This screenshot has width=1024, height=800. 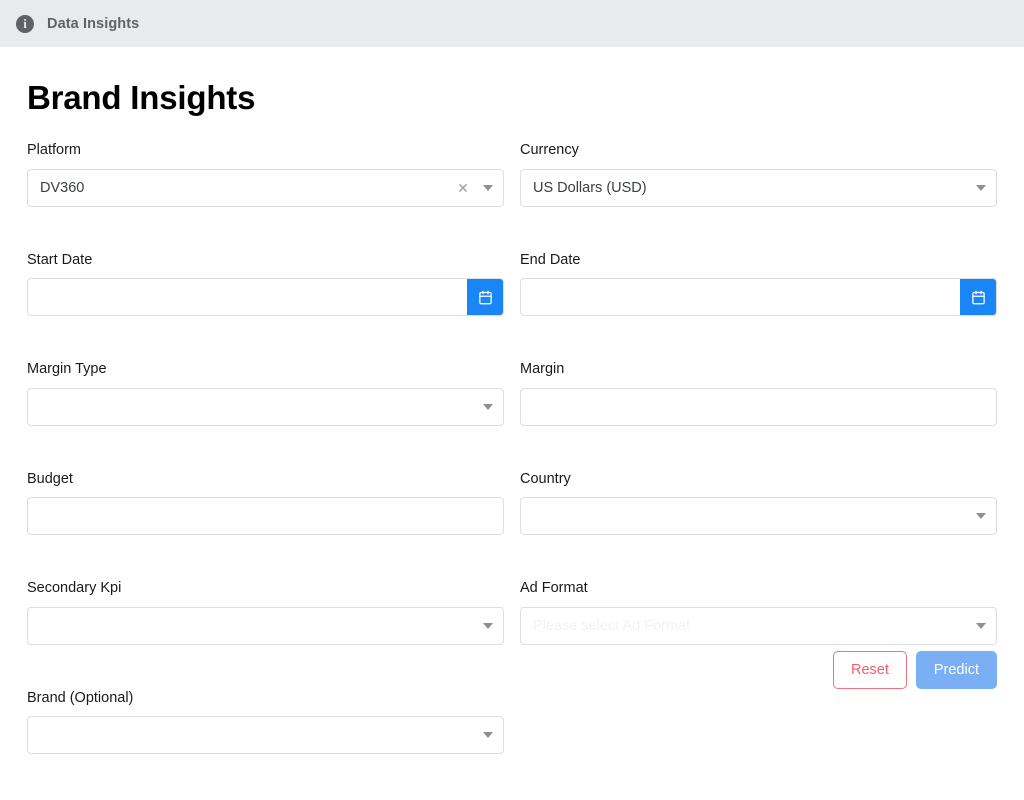 What do you see at coordinates (978, 297) in the screenshot?
I see `calendar-icon-end-date` at bounding box center [978, 297].